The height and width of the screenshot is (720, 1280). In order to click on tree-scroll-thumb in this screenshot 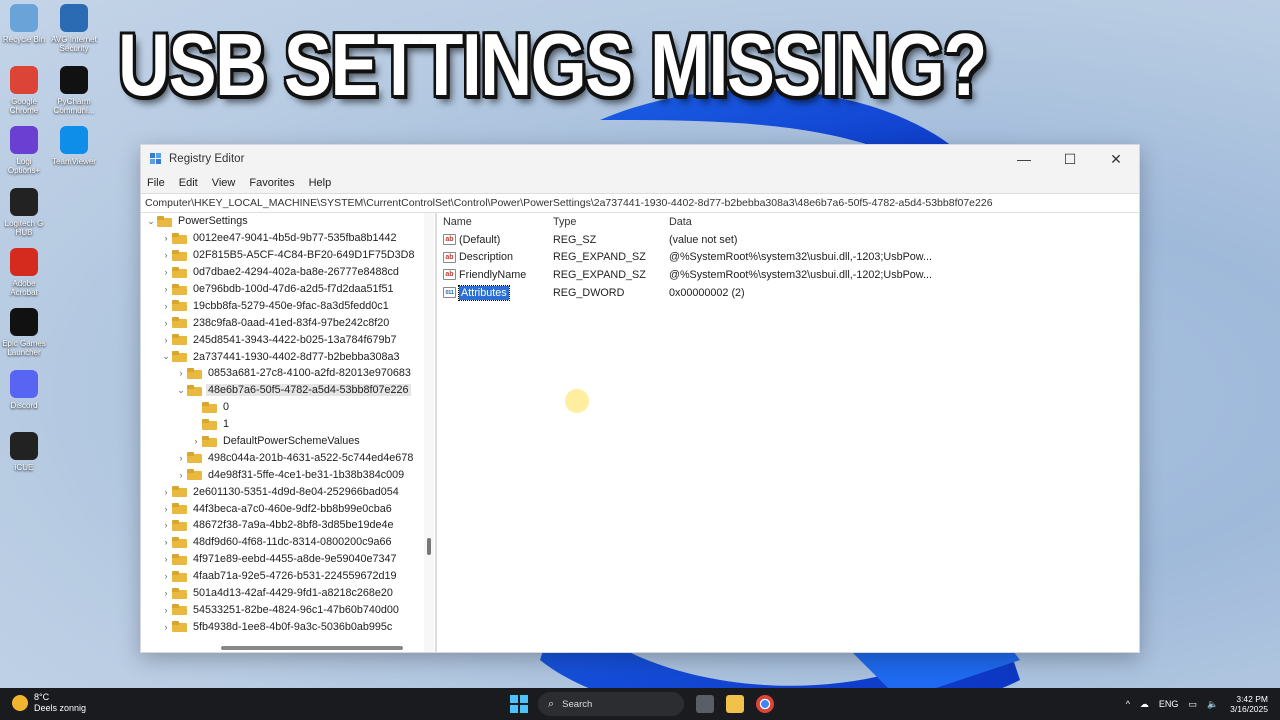, I will do `click(429, 546)`.